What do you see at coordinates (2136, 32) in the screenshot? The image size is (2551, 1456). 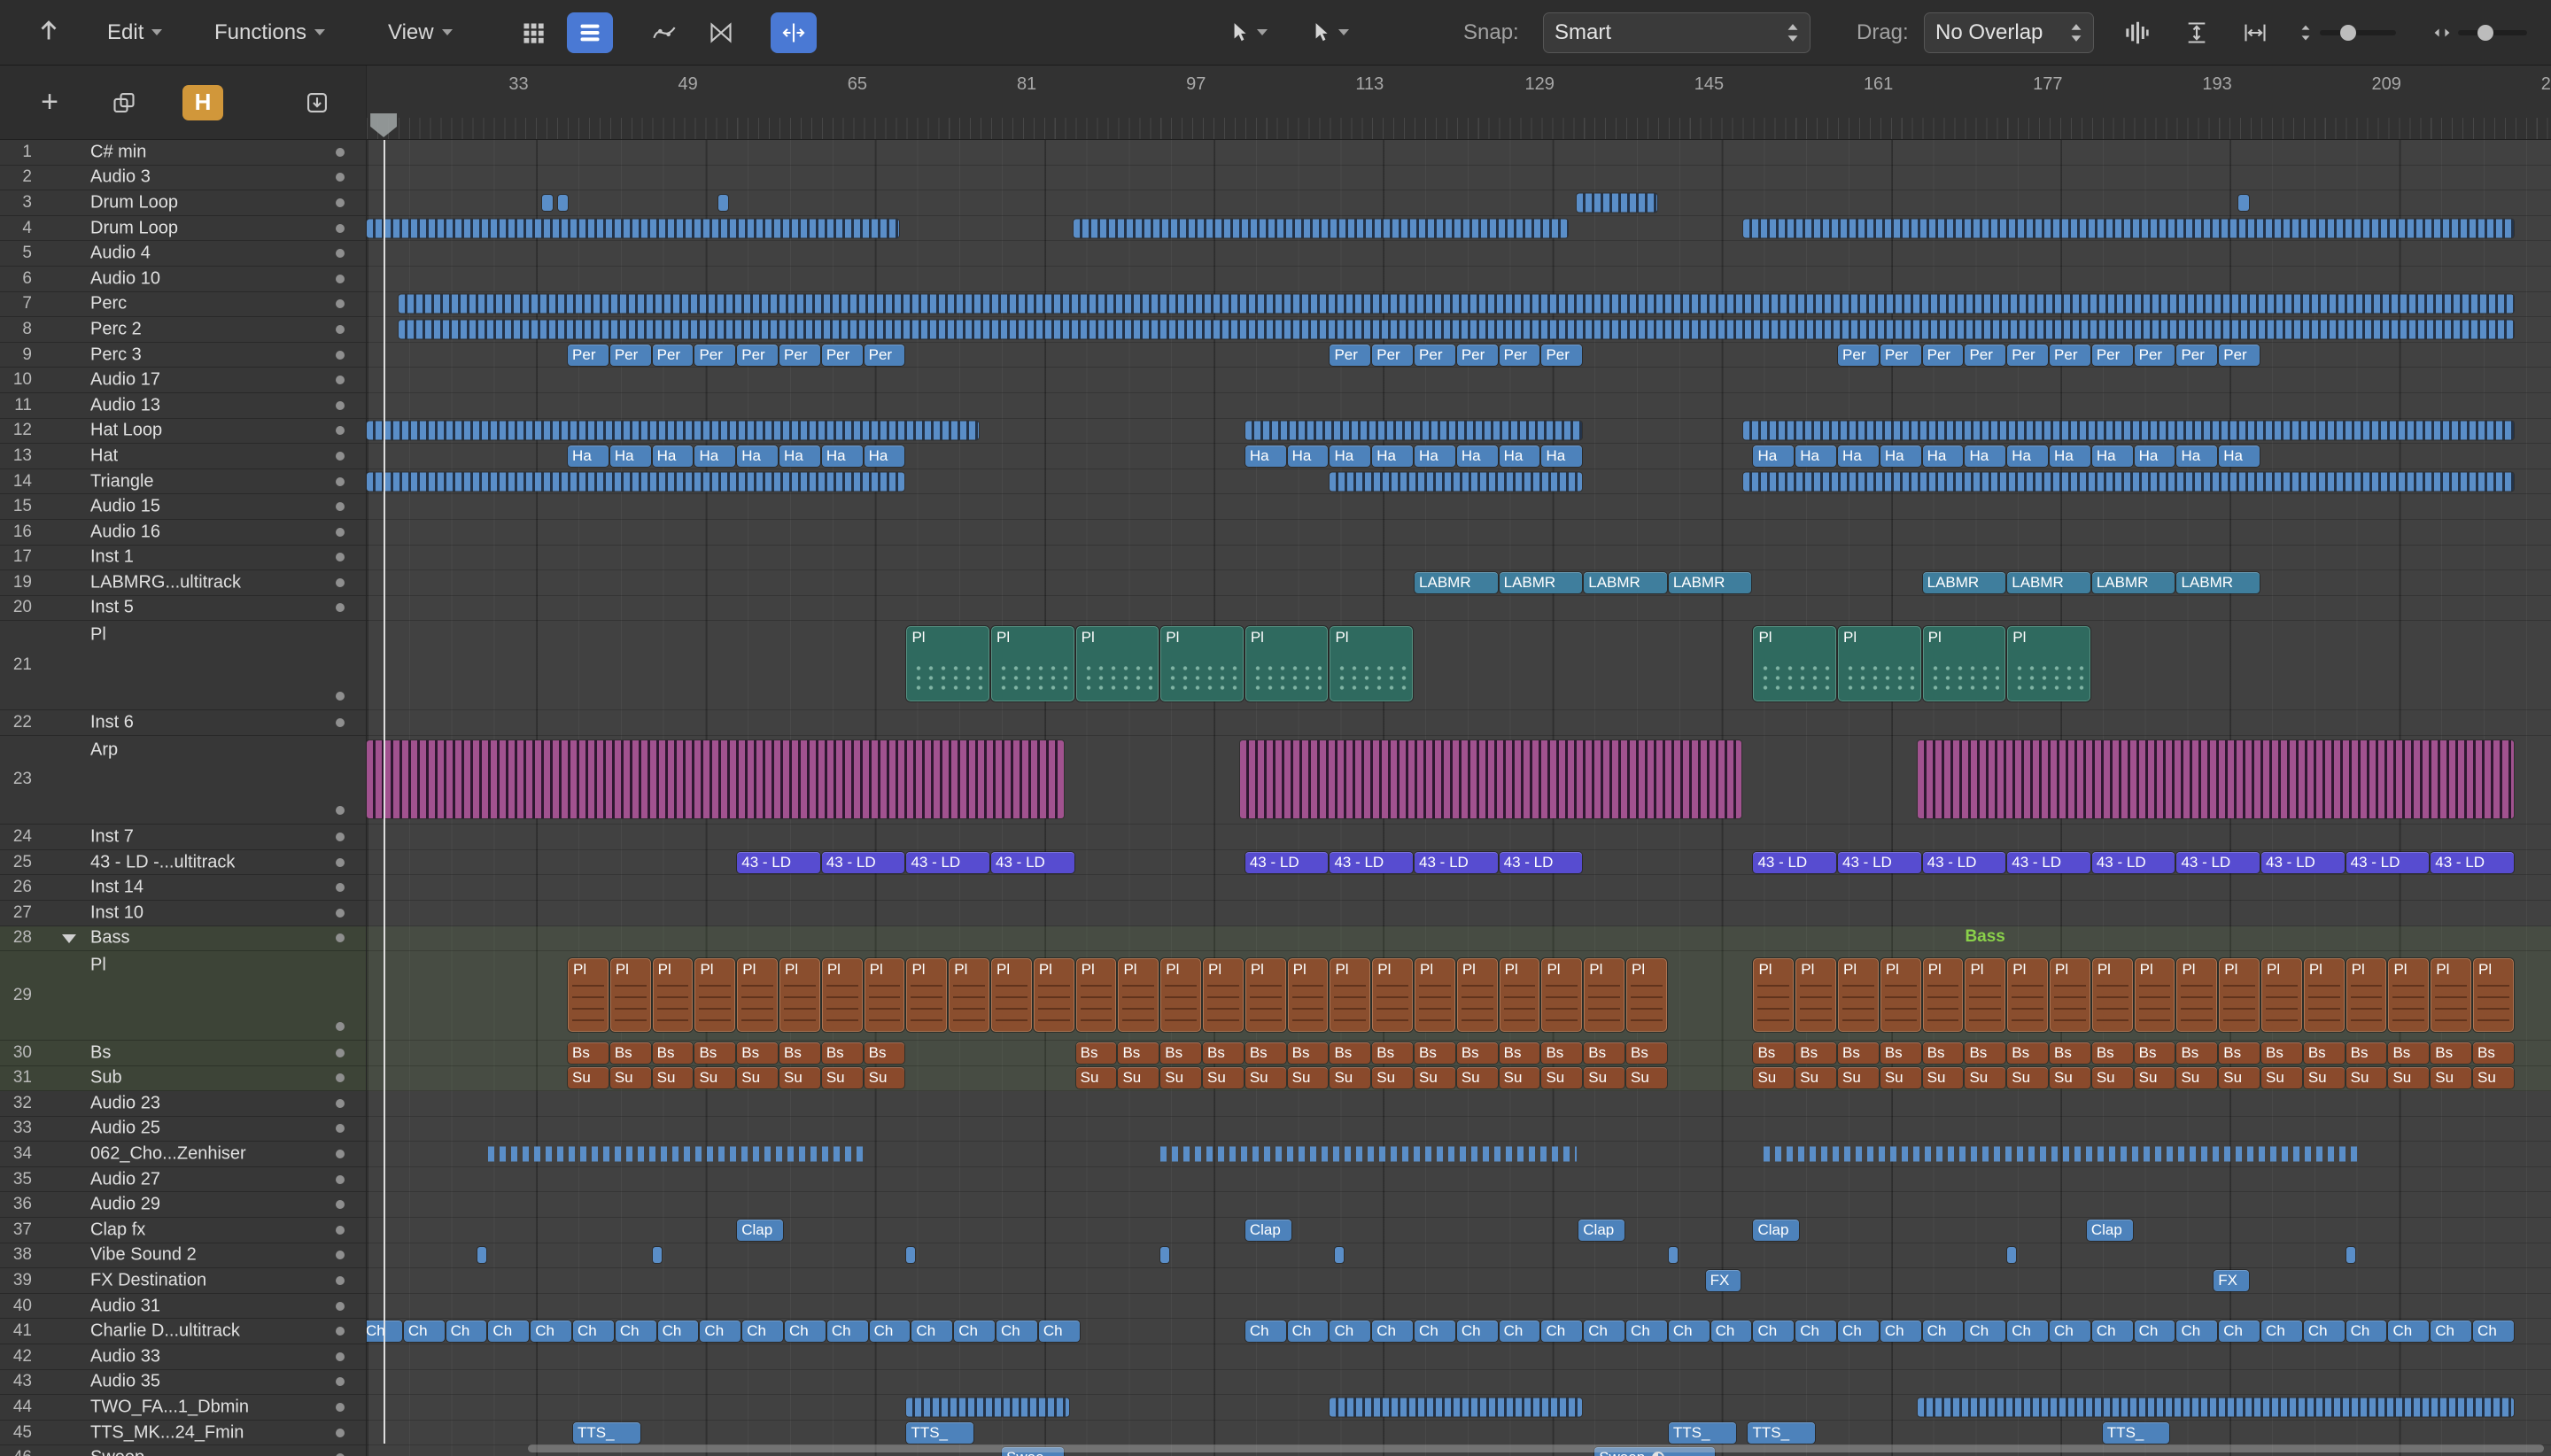 I see `waveform-zoom-button` at bounding box center [2136, 32].